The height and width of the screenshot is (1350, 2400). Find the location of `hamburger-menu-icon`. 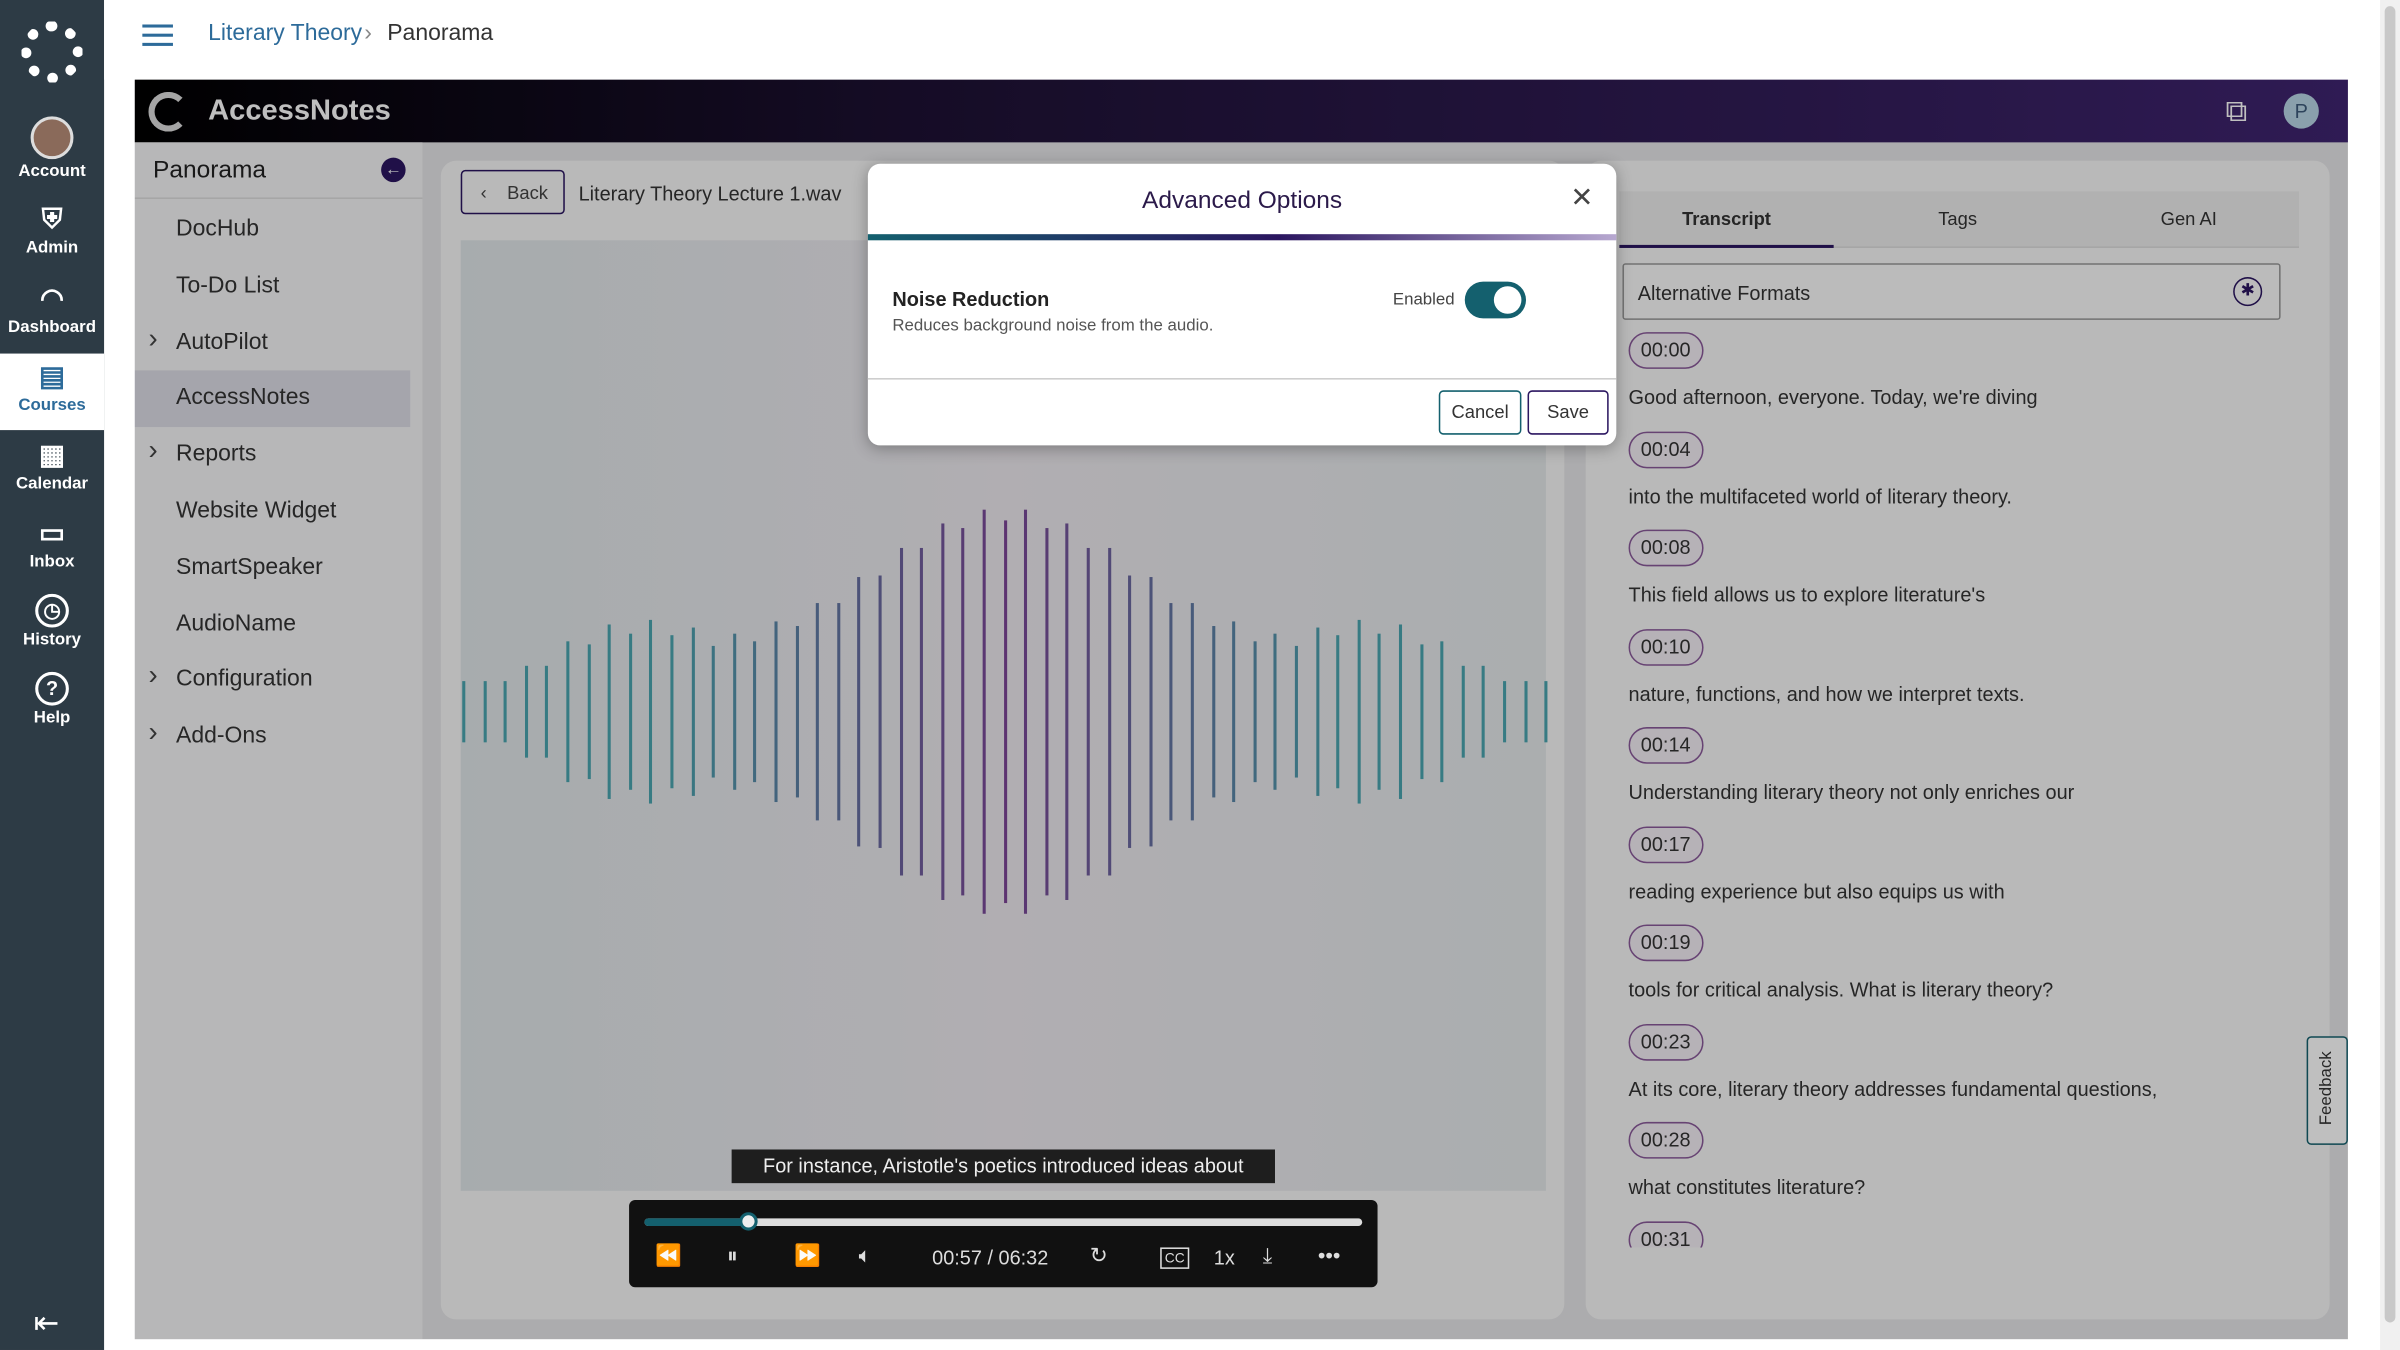

hamburger-menu-icon is located at coordinates (157, 35).